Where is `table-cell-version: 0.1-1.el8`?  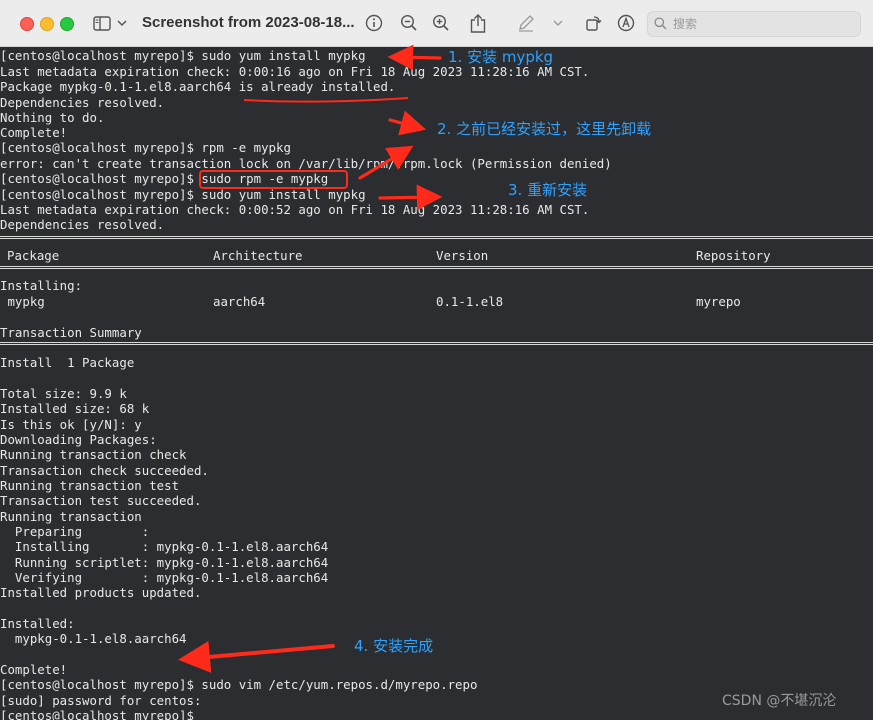
table-cell-version: 0.1-1.el8 is located at coordinates (470, 301).